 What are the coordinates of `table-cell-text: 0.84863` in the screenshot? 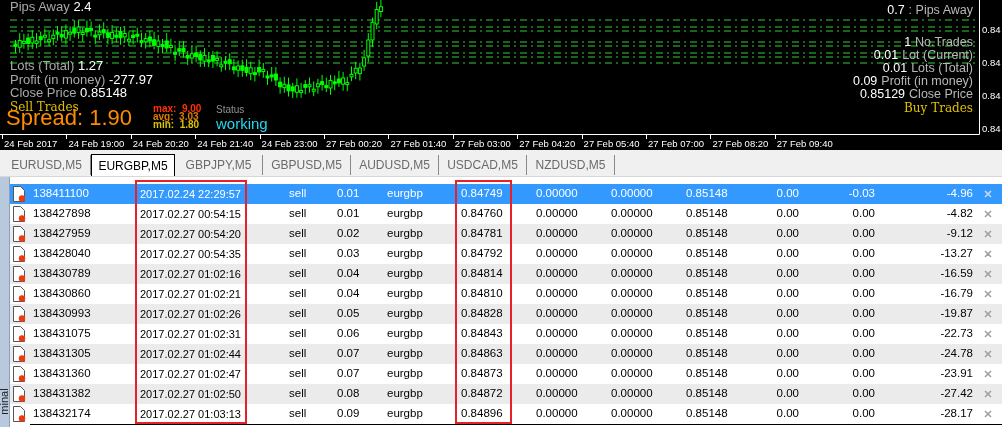 It's located at (482, 354).